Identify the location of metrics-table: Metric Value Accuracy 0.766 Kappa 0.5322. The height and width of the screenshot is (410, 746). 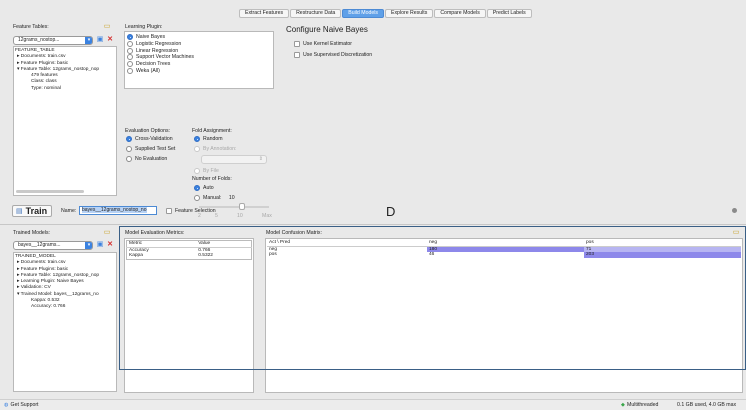
(189, 250).